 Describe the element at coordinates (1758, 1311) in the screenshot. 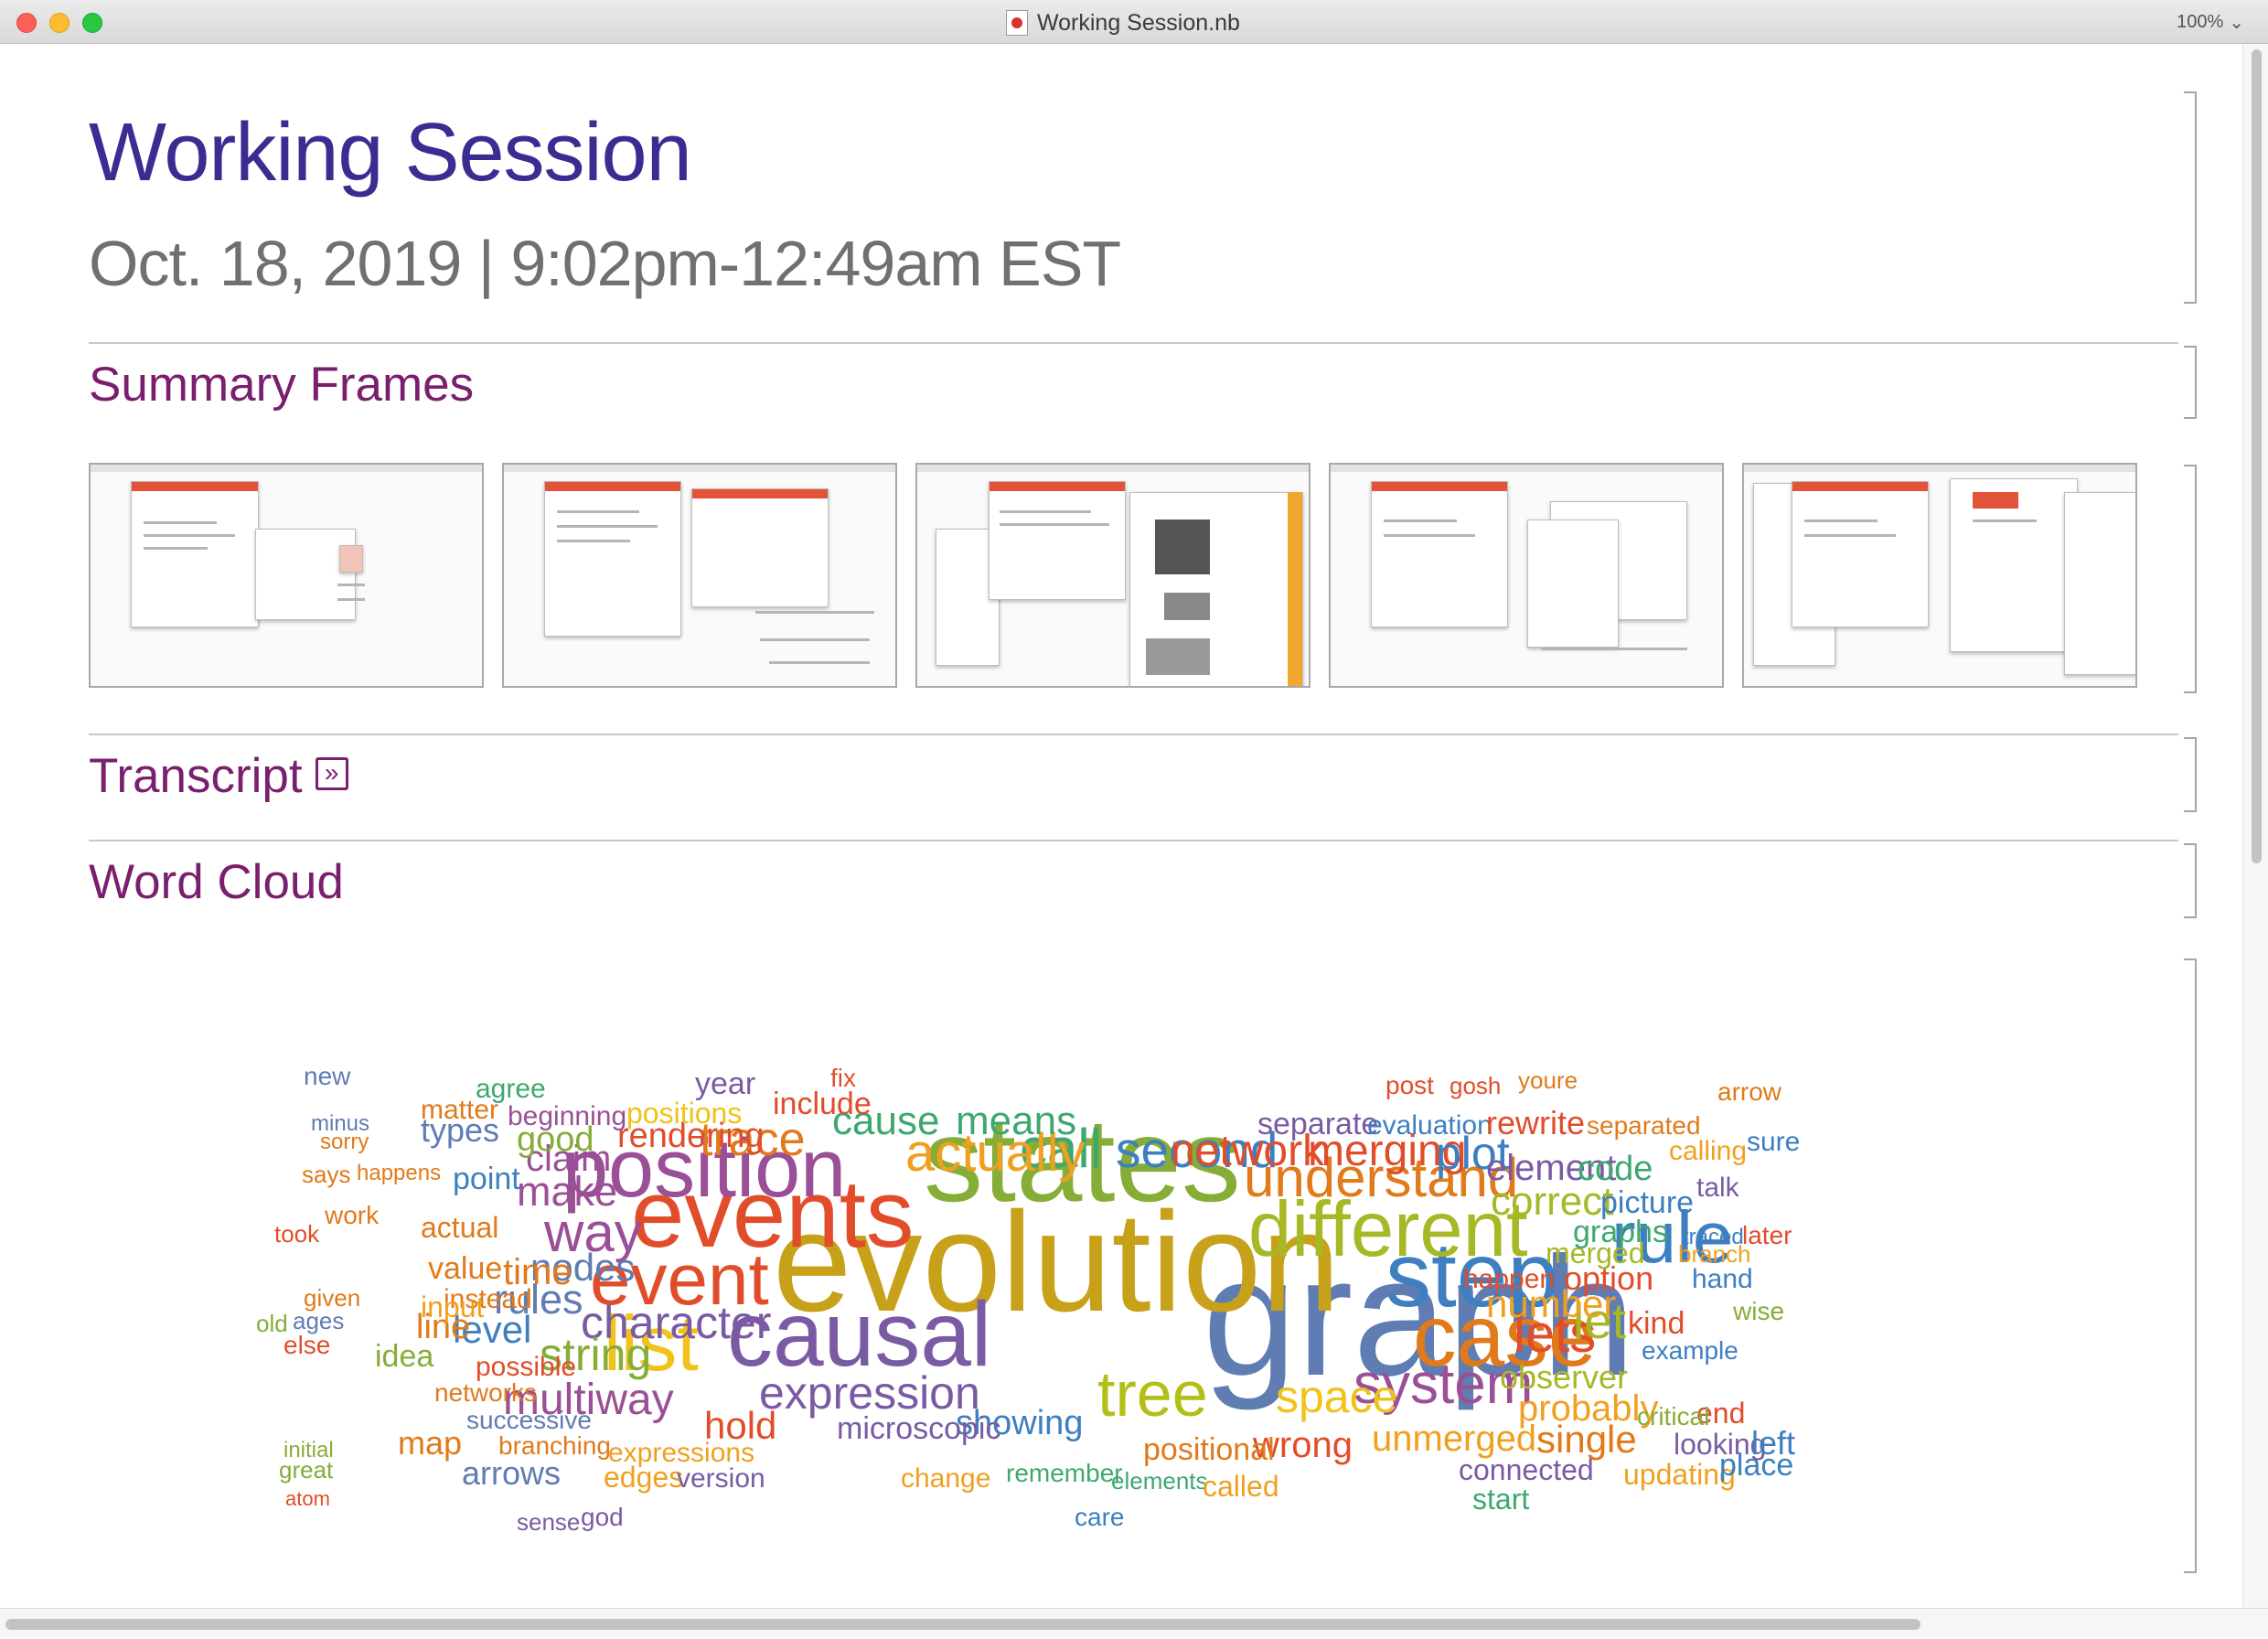

I see `word-cloud-word: wise` at that location.